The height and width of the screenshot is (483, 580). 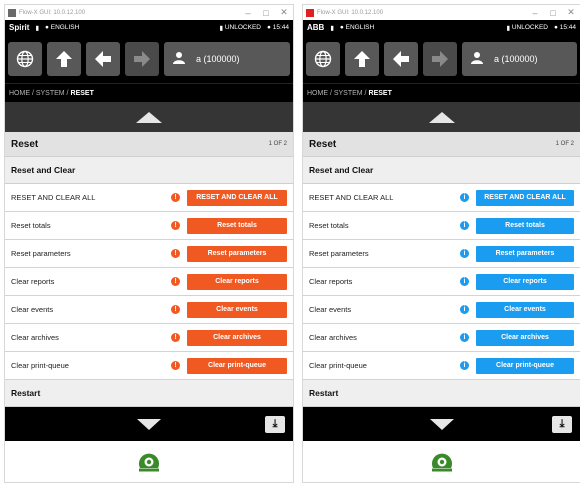 I want to click on list-item: Reset totals! Reset totals, so click(x=149, y=226).